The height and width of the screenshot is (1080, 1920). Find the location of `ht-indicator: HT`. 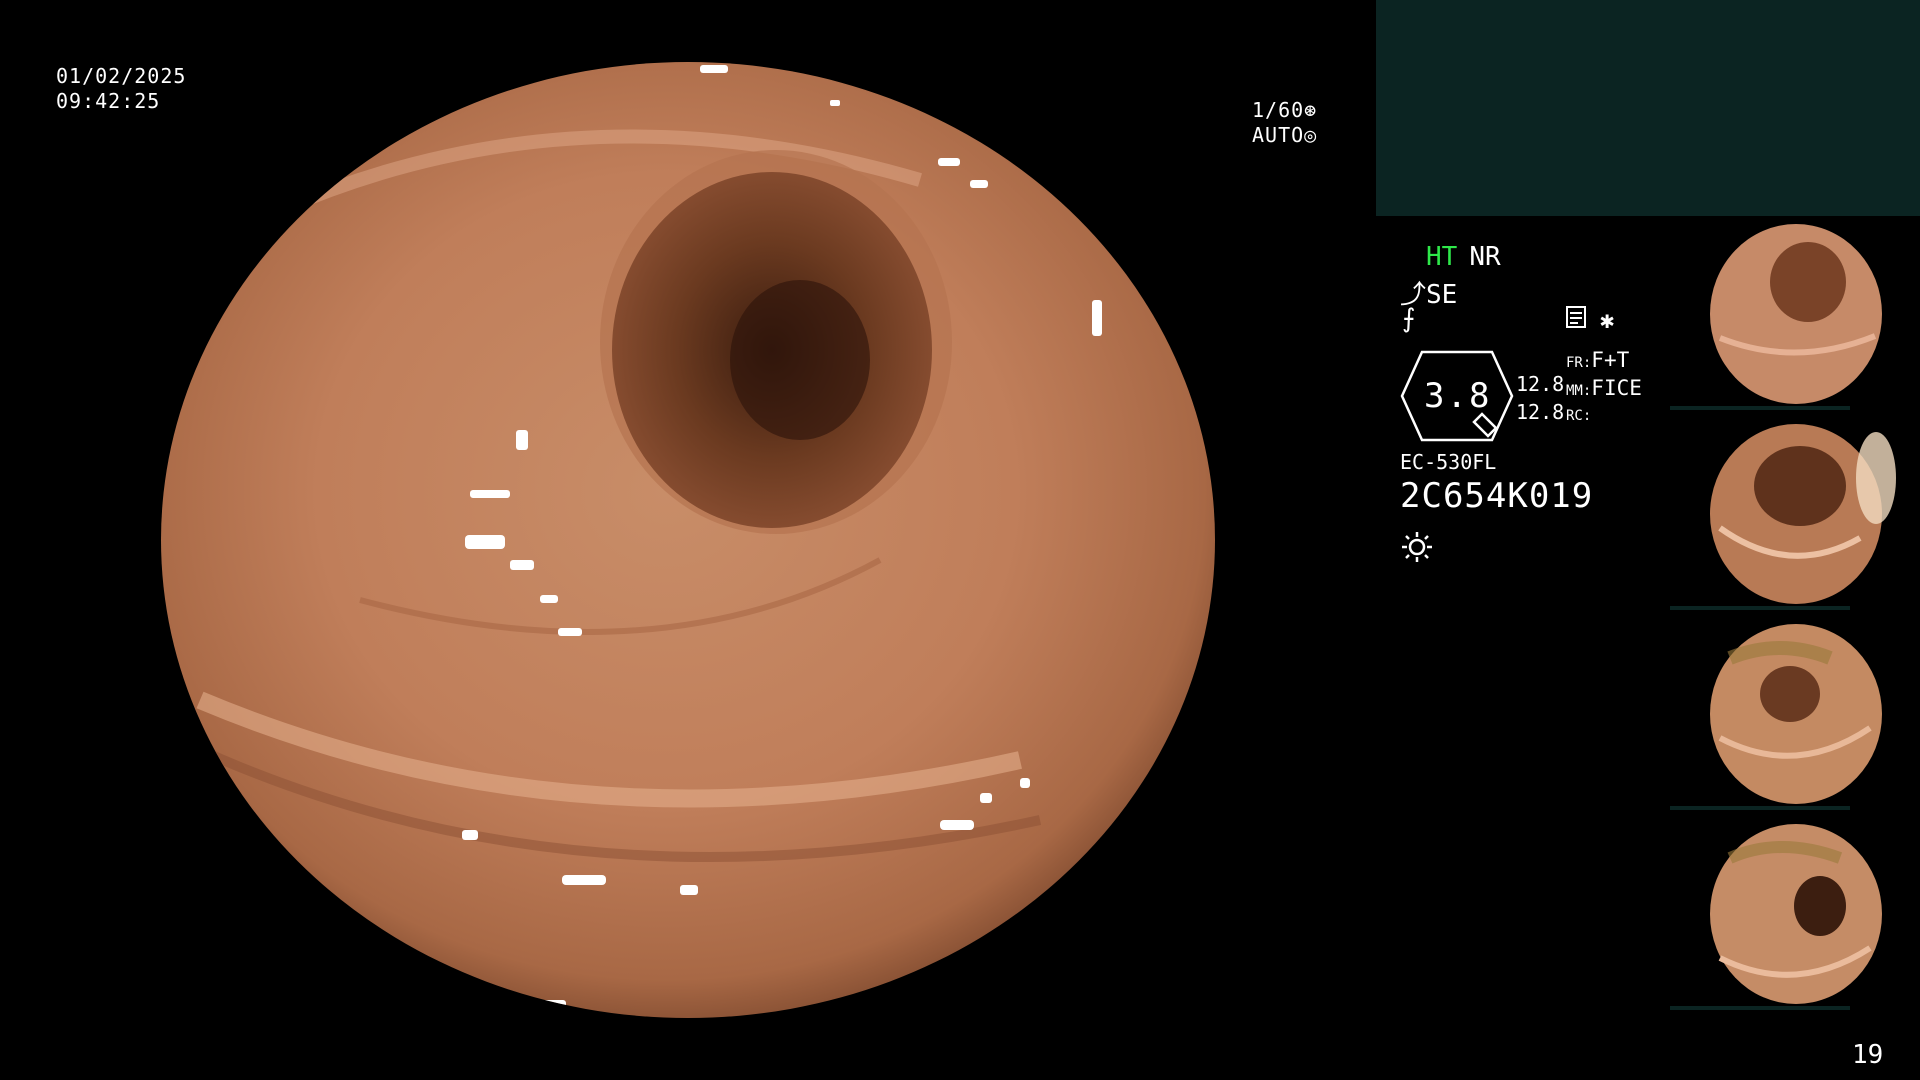

ht-indicator: HT is located at coordinates (1442, 257).